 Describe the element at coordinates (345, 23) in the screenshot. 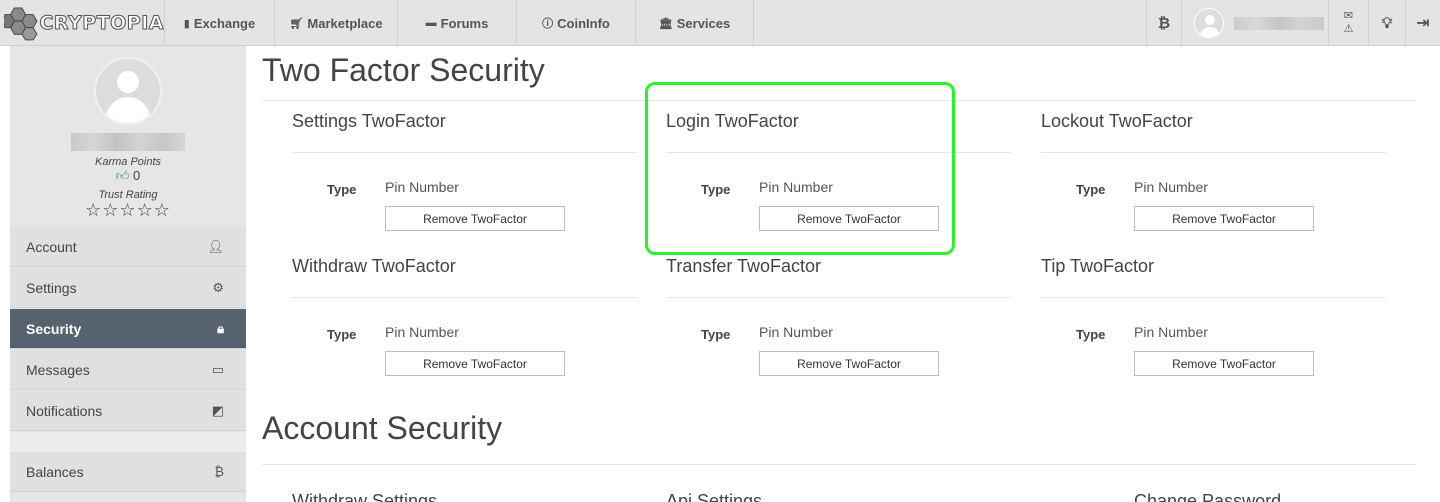

I see `nav-marketplace-label: Marketplace` at that location.